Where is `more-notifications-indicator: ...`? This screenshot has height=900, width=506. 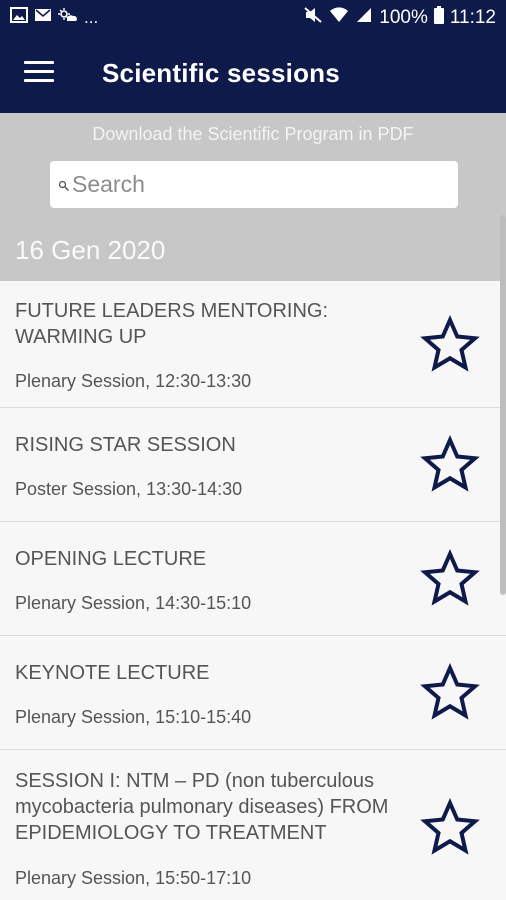 more-notifications-indicator: ... is located at coordinates (91, 17).